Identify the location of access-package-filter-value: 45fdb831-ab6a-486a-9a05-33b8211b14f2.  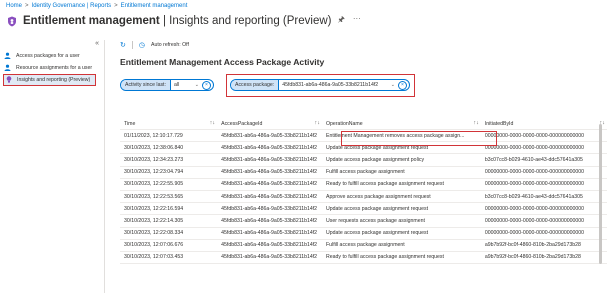
(330, 85).